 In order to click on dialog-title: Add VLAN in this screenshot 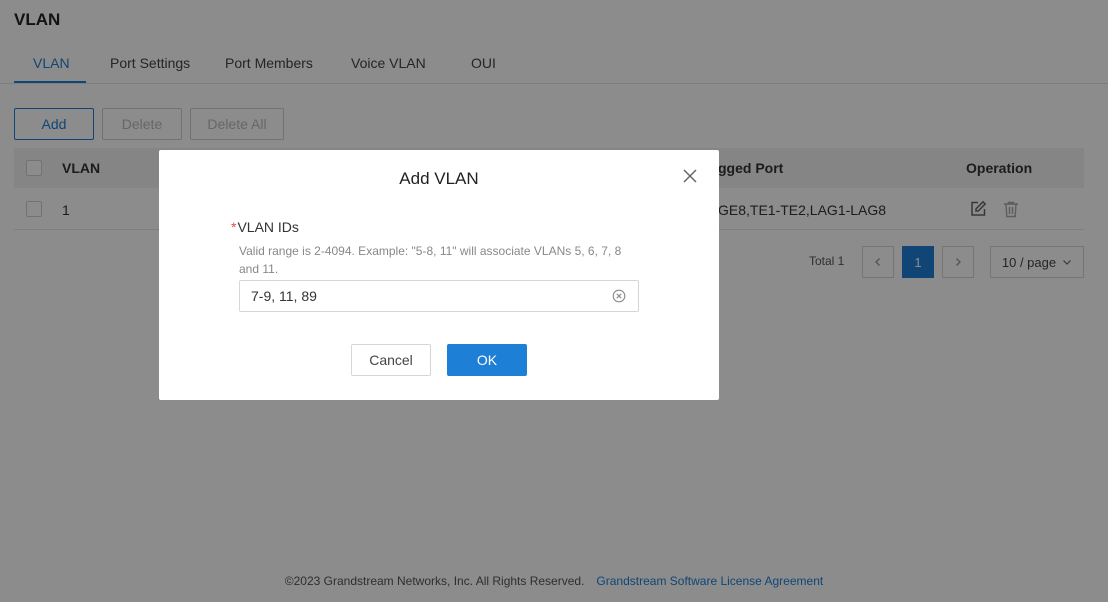, I will do `click(439, 178)`.